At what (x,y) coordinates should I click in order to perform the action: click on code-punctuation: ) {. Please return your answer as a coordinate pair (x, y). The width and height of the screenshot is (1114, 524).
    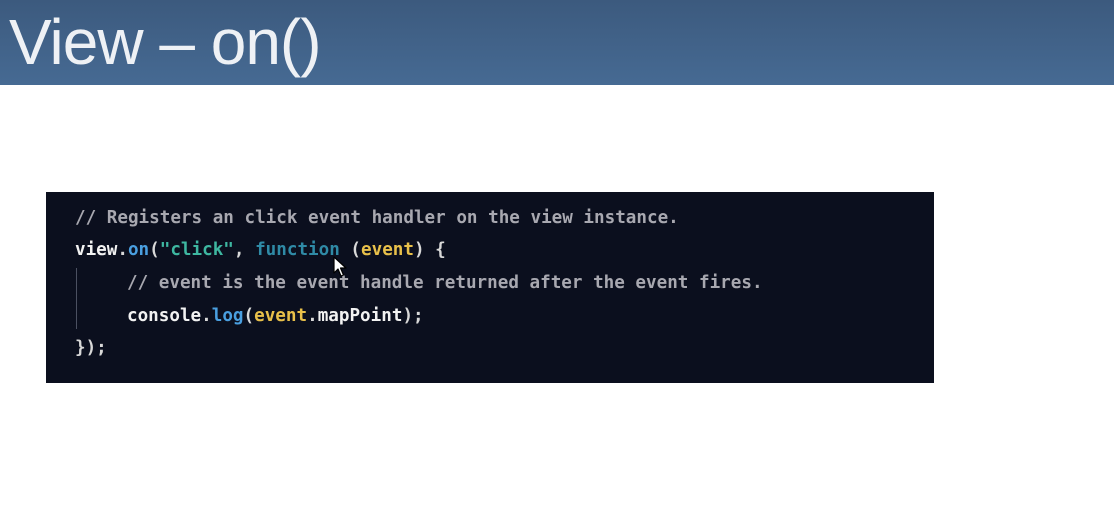
    Looking at the image, I should click on (430, 250).